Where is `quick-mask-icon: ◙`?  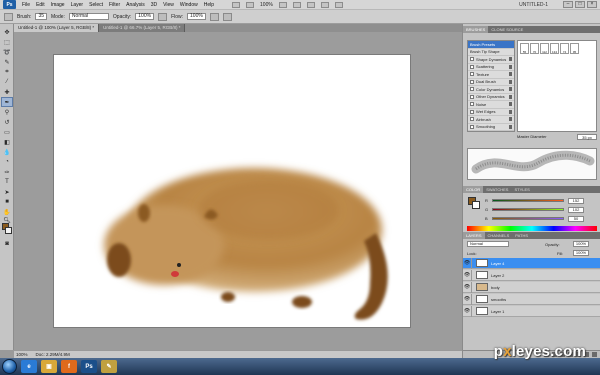 quick-mask-icon: ◙ is located at coordinates (7, 244).